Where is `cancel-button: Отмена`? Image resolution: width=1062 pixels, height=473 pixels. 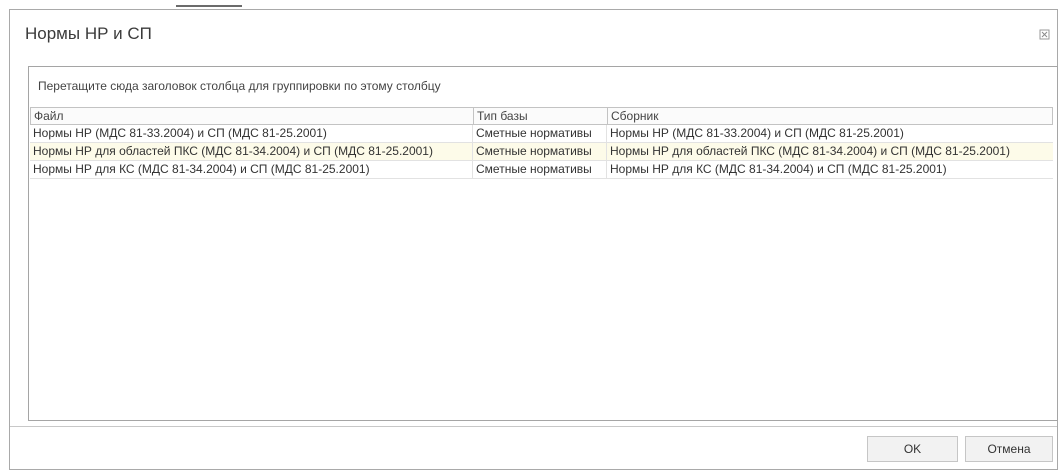 cancel-button: Отмена is located at coordinates (1009, 449).